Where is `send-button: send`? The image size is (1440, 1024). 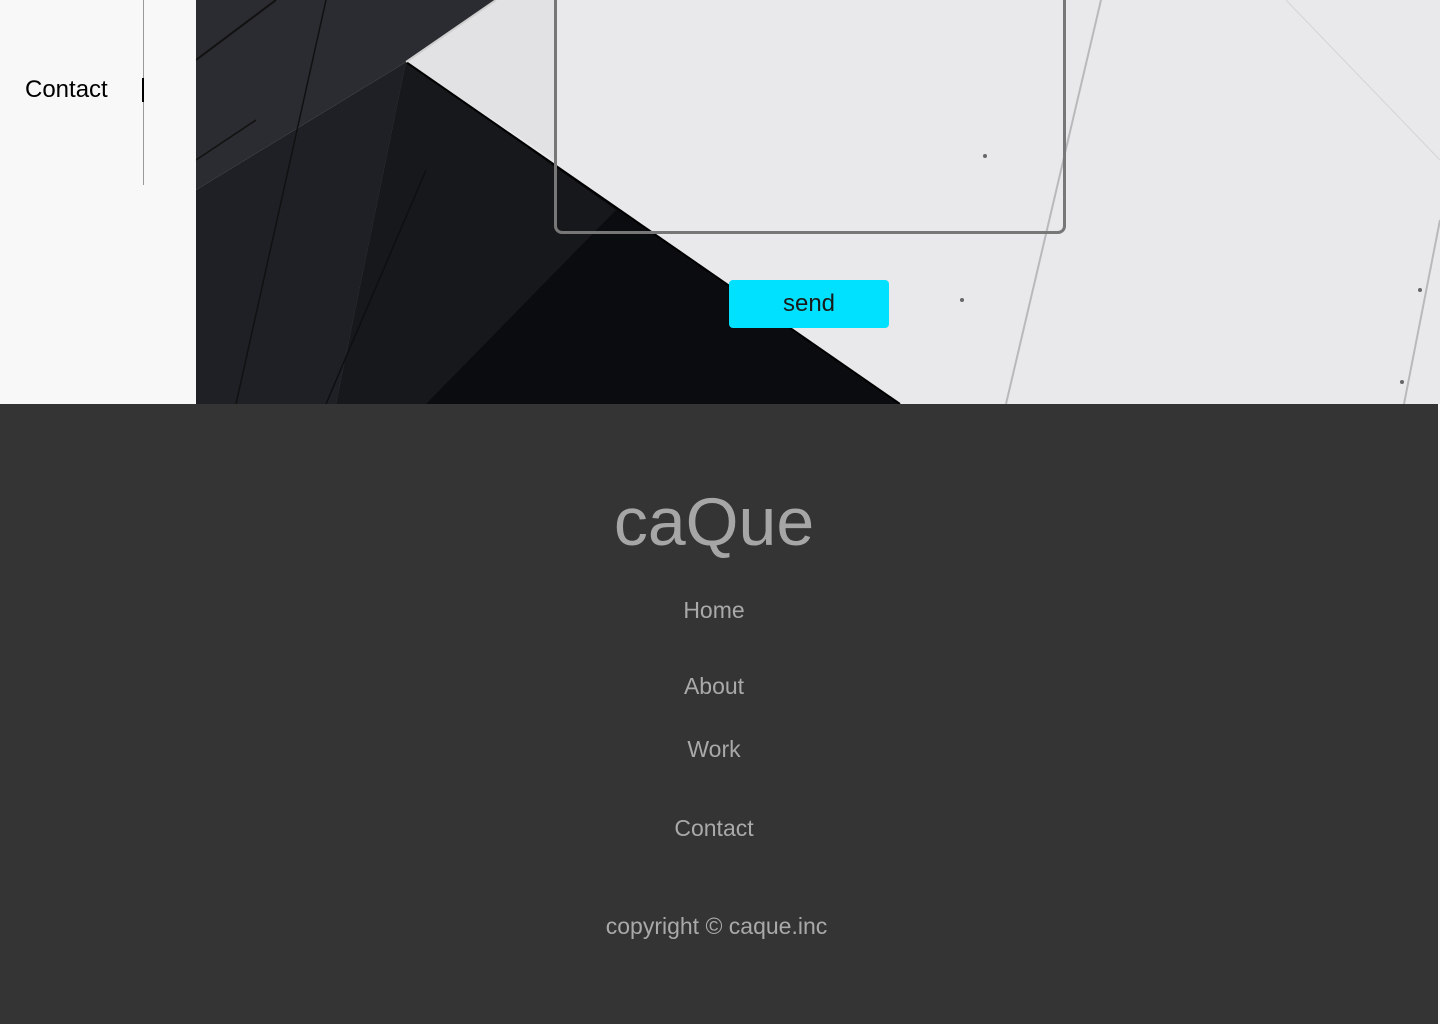 send-button: send is located at coordinates (809, 304).